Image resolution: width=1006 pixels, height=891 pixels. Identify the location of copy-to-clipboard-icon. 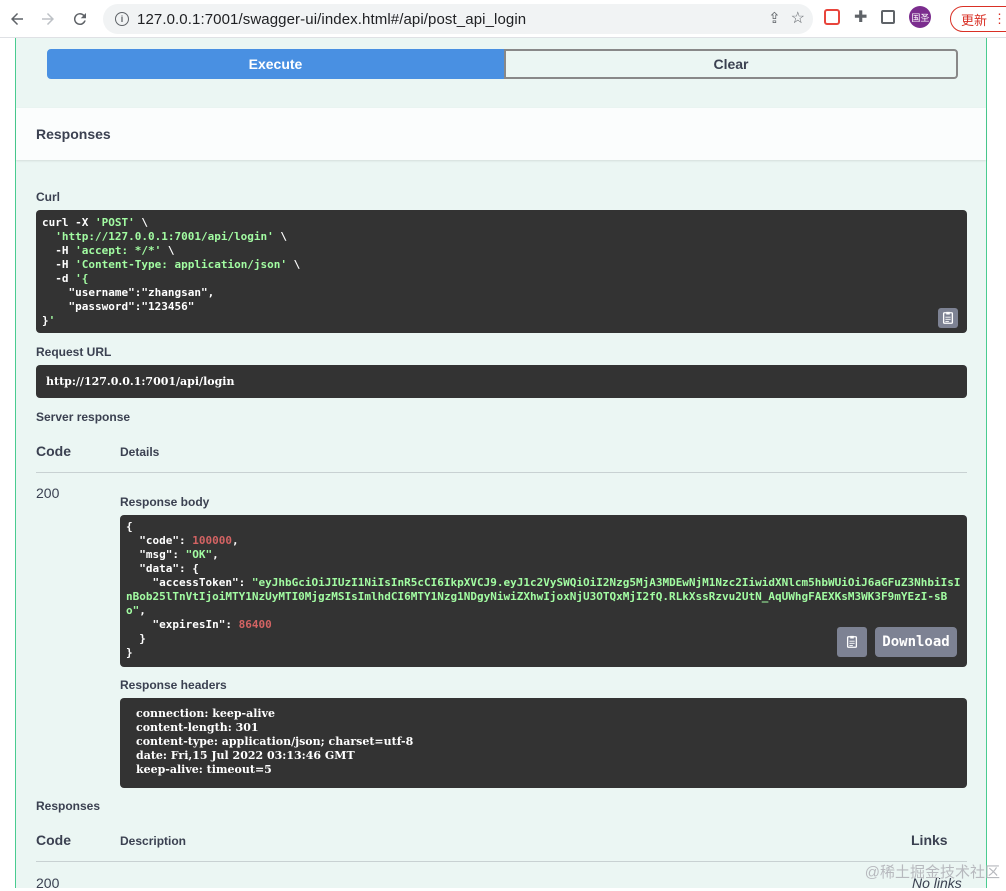
(948, 318).